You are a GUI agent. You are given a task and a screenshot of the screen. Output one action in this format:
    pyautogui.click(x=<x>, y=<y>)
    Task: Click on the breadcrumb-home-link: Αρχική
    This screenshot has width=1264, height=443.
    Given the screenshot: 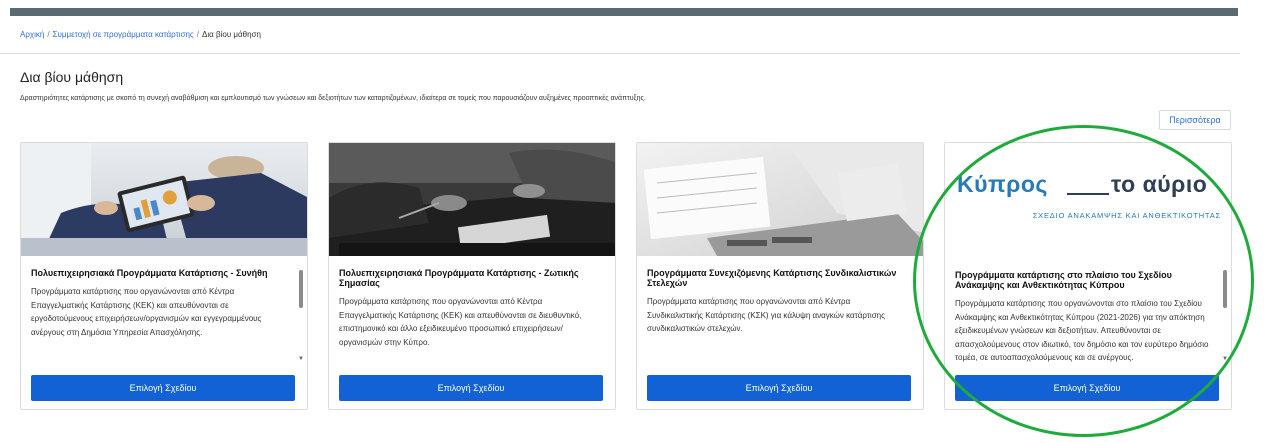 What is the action you would take?
    pyautogui.click(x=32, y=34)
    